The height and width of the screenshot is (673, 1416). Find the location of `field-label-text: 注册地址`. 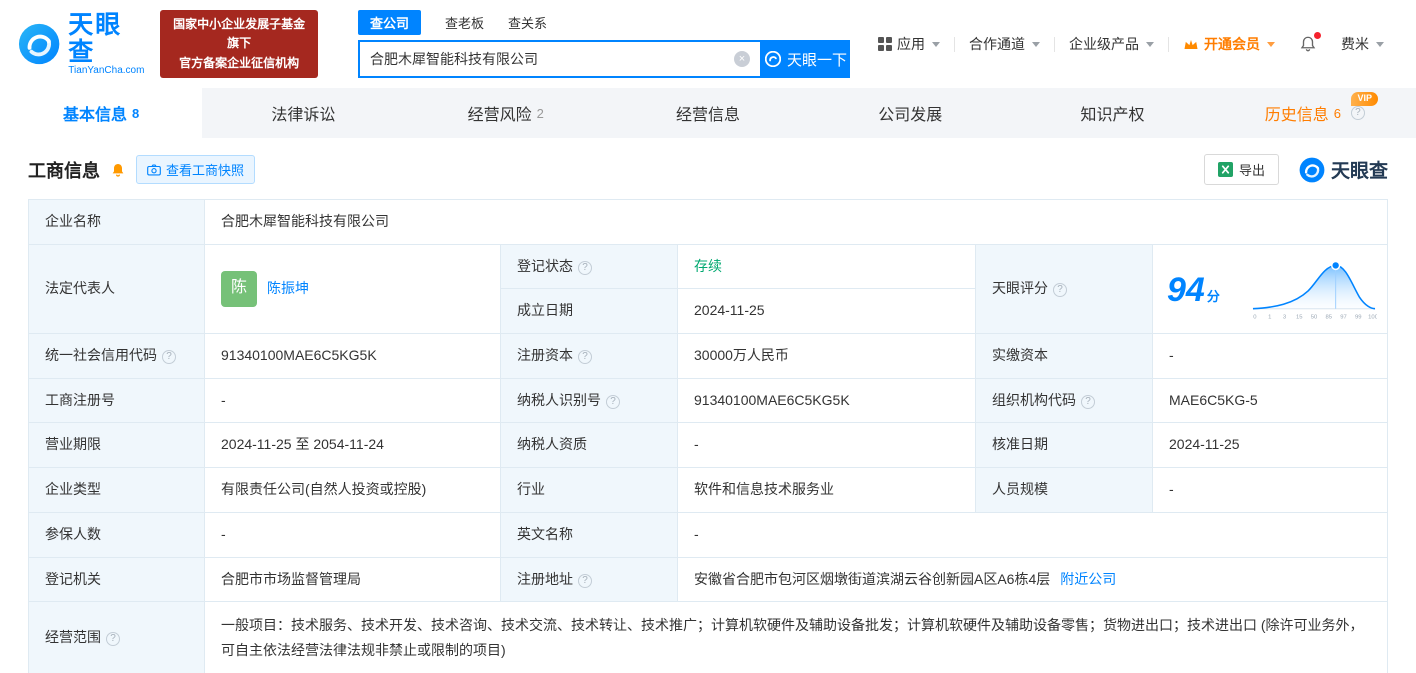

field-label-text: 注册地址 is located at coordinates (545, 578).